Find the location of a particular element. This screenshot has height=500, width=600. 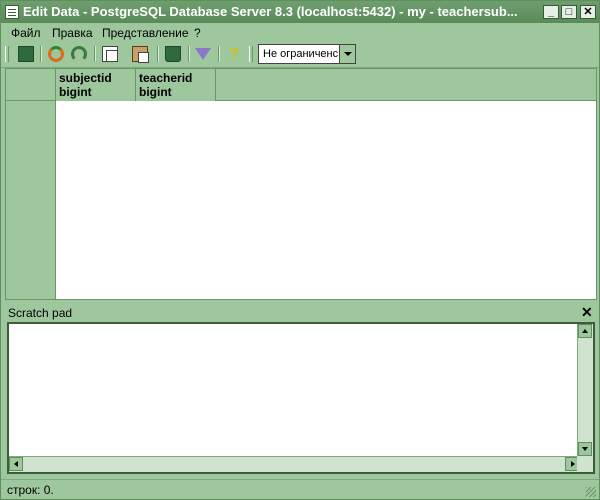

chevron-down-icon is located at coordinates (347, 54).